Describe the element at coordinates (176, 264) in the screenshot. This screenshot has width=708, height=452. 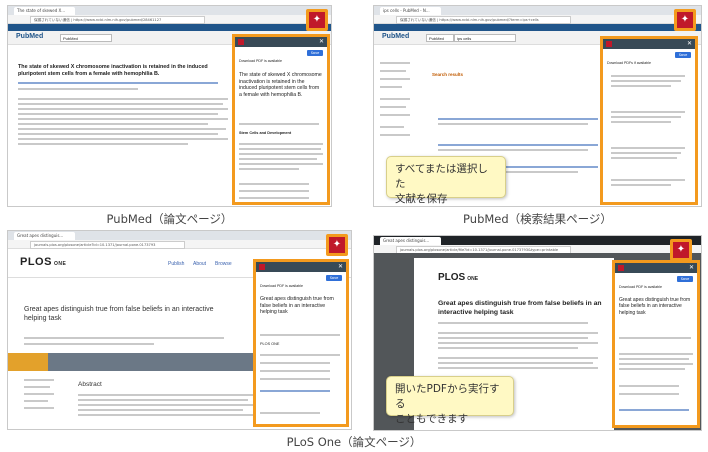
I see `nav-publish: Publish` at that location.